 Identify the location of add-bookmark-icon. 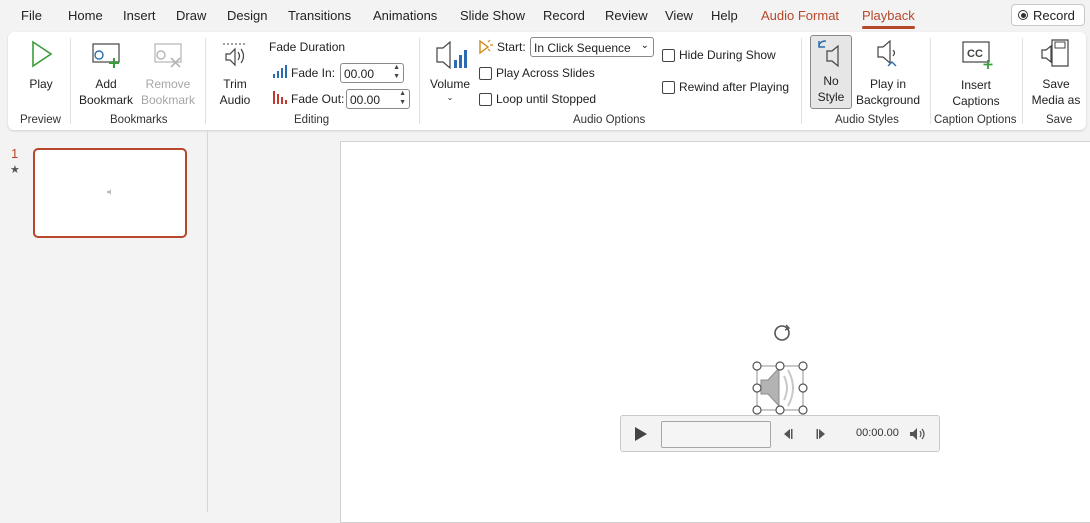
(106, 55).